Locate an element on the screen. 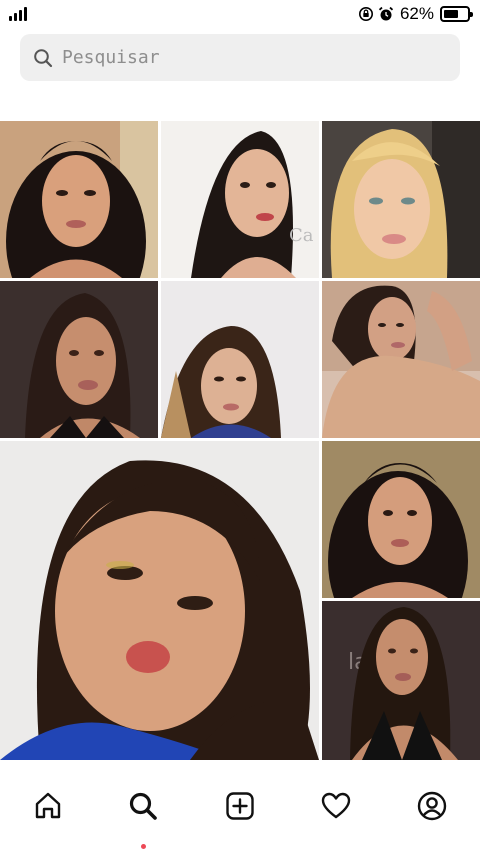 This screenshot has height=854, width=480. nav-profile is located at coordinates (432, 806).